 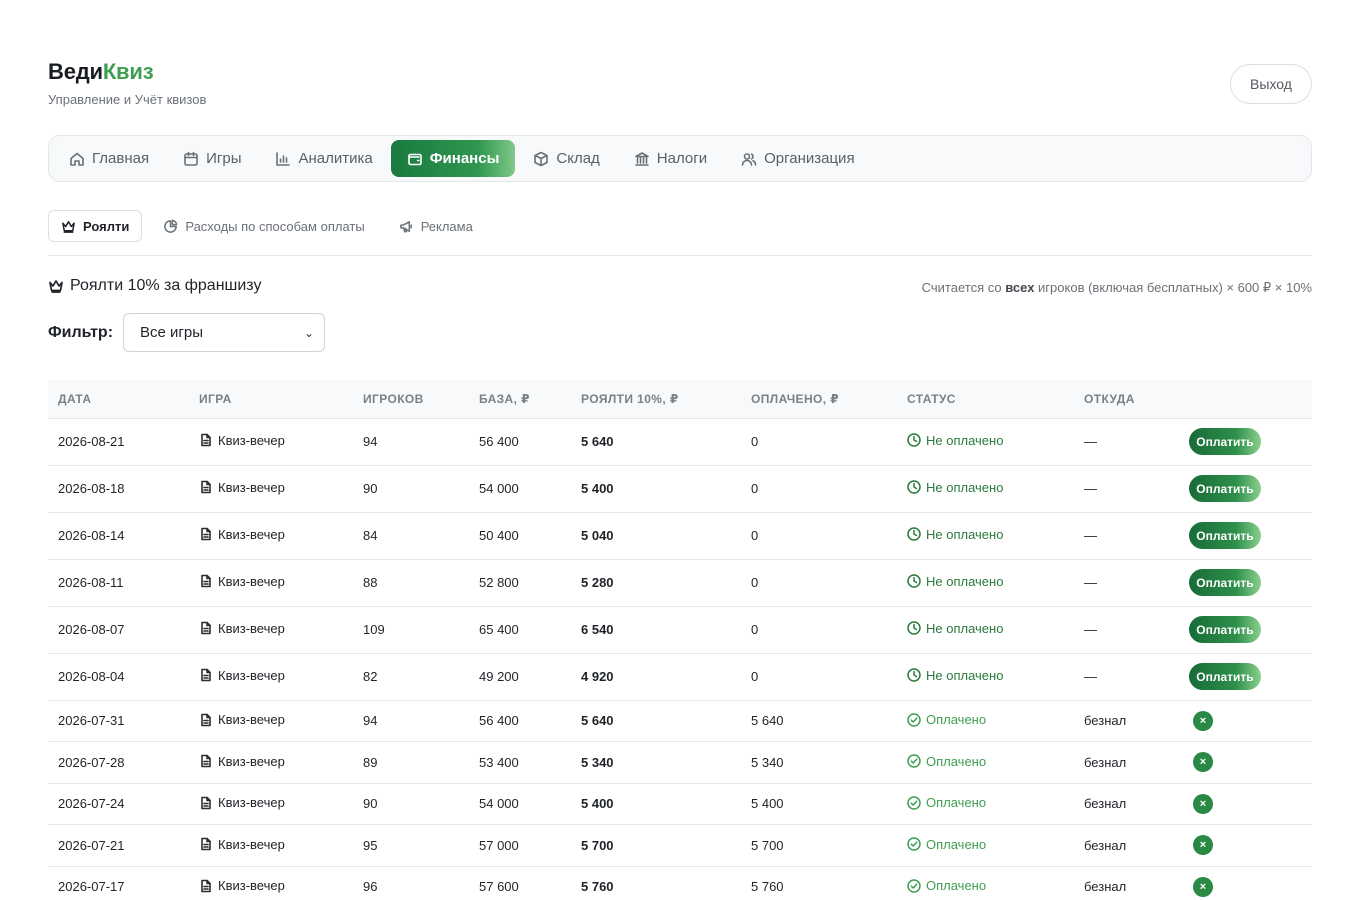 I want to click on filter: Фильтр: Все игры ⌄, so click(x=187, y=332).